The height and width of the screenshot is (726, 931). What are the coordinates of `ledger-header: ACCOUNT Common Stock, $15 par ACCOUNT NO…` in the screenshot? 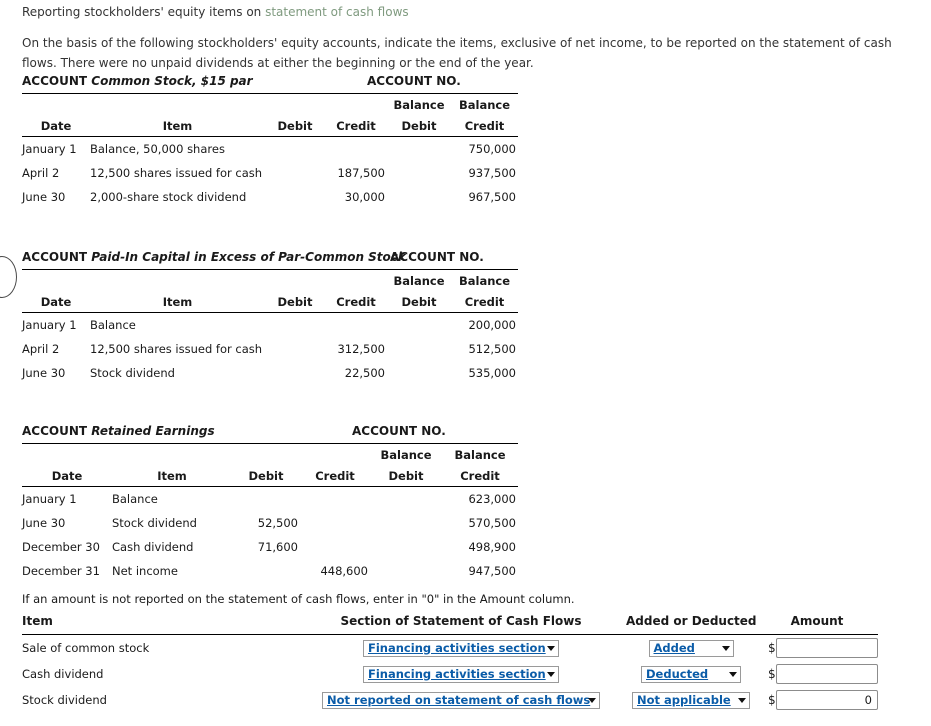 It's located at (270, 83).